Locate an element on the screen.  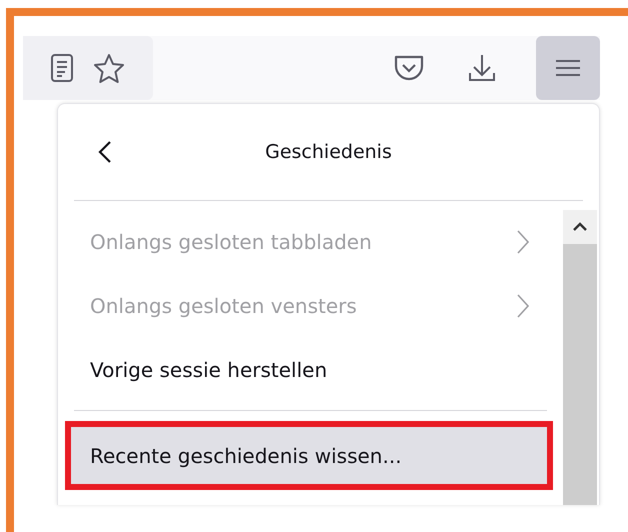
menu-item: Vorige sessie herstellen is located at coordinates (310, 370).